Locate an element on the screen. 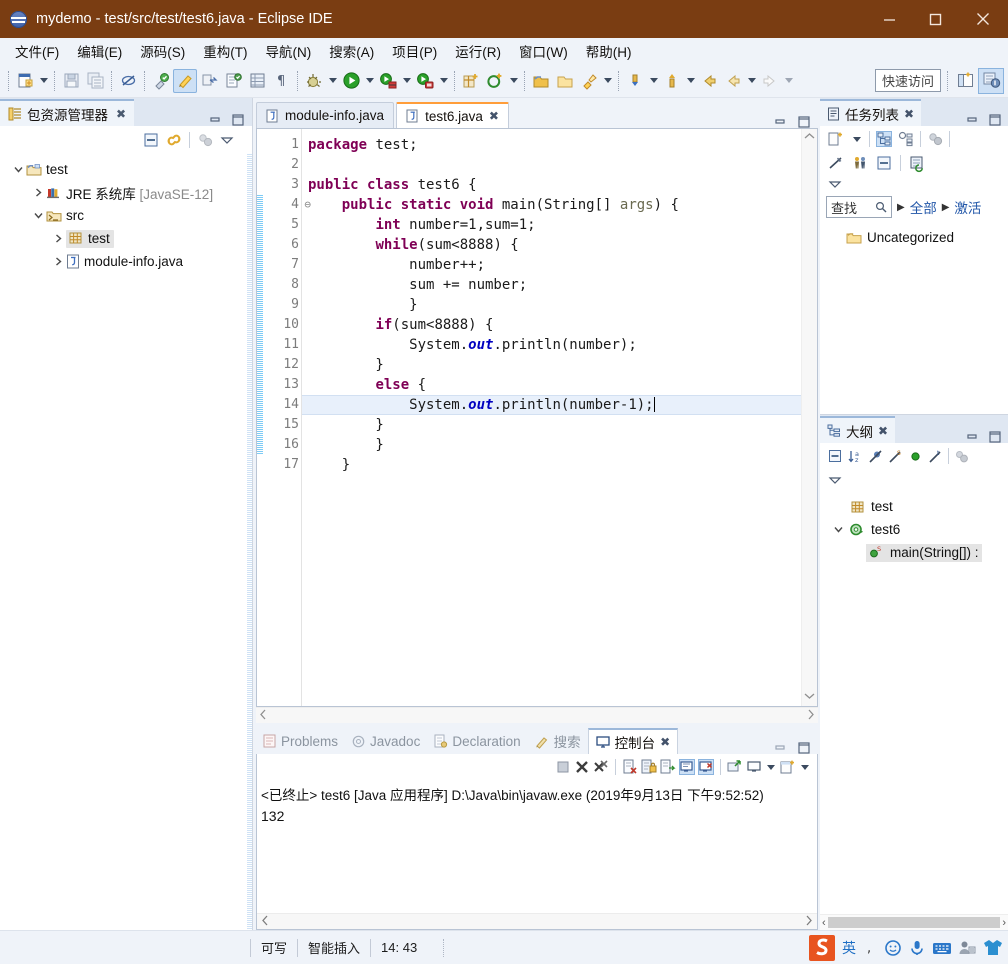 The height and width of the screenshot is (964, 1008). close-icon: ✖ is located at coordinates (665, 742).